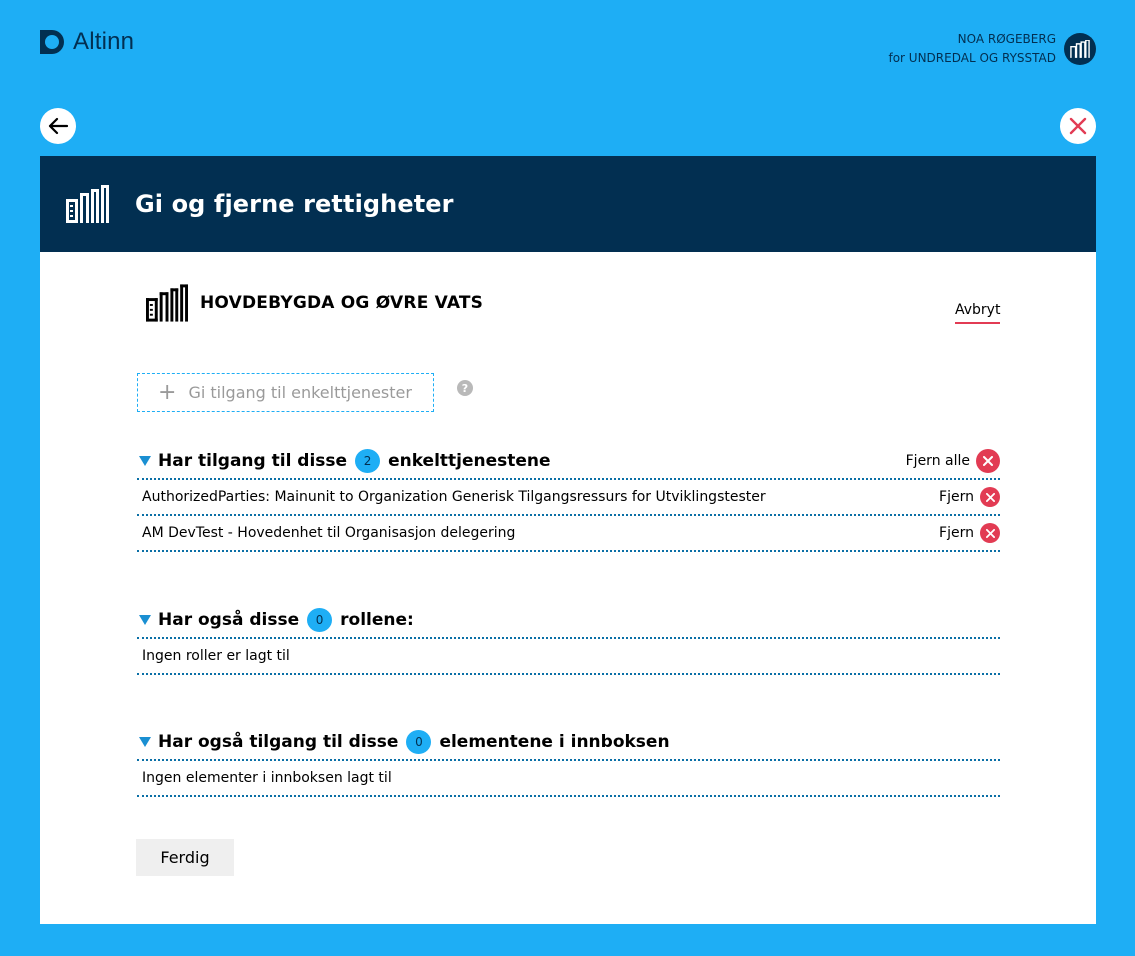 This screenshot has height=956, width=1135. Describe the element at coordinates (937, 461) in the screenshot. I see `remove-all-label: Fjern alle` at that location.